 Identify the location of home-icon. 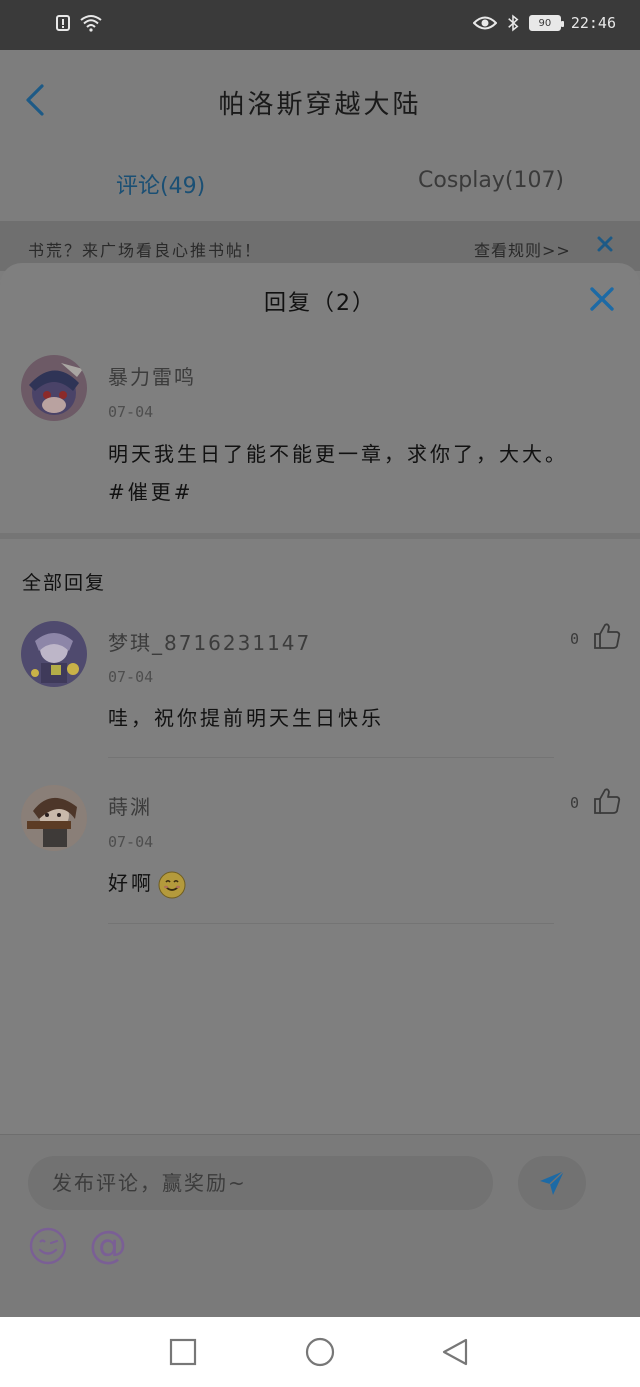
(320, 1352).